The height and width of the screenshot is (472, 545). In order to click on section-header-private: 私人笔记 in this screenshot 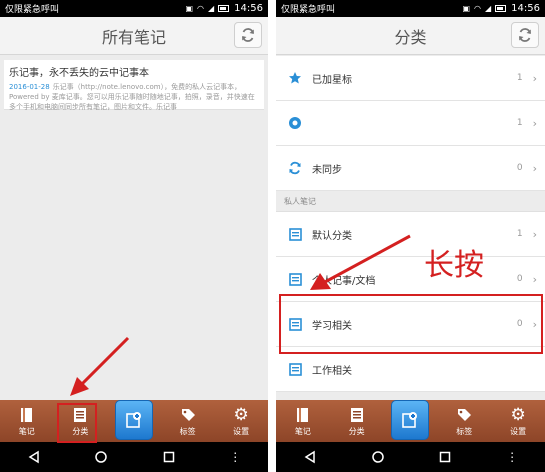, I will do `click(410, 201)`.